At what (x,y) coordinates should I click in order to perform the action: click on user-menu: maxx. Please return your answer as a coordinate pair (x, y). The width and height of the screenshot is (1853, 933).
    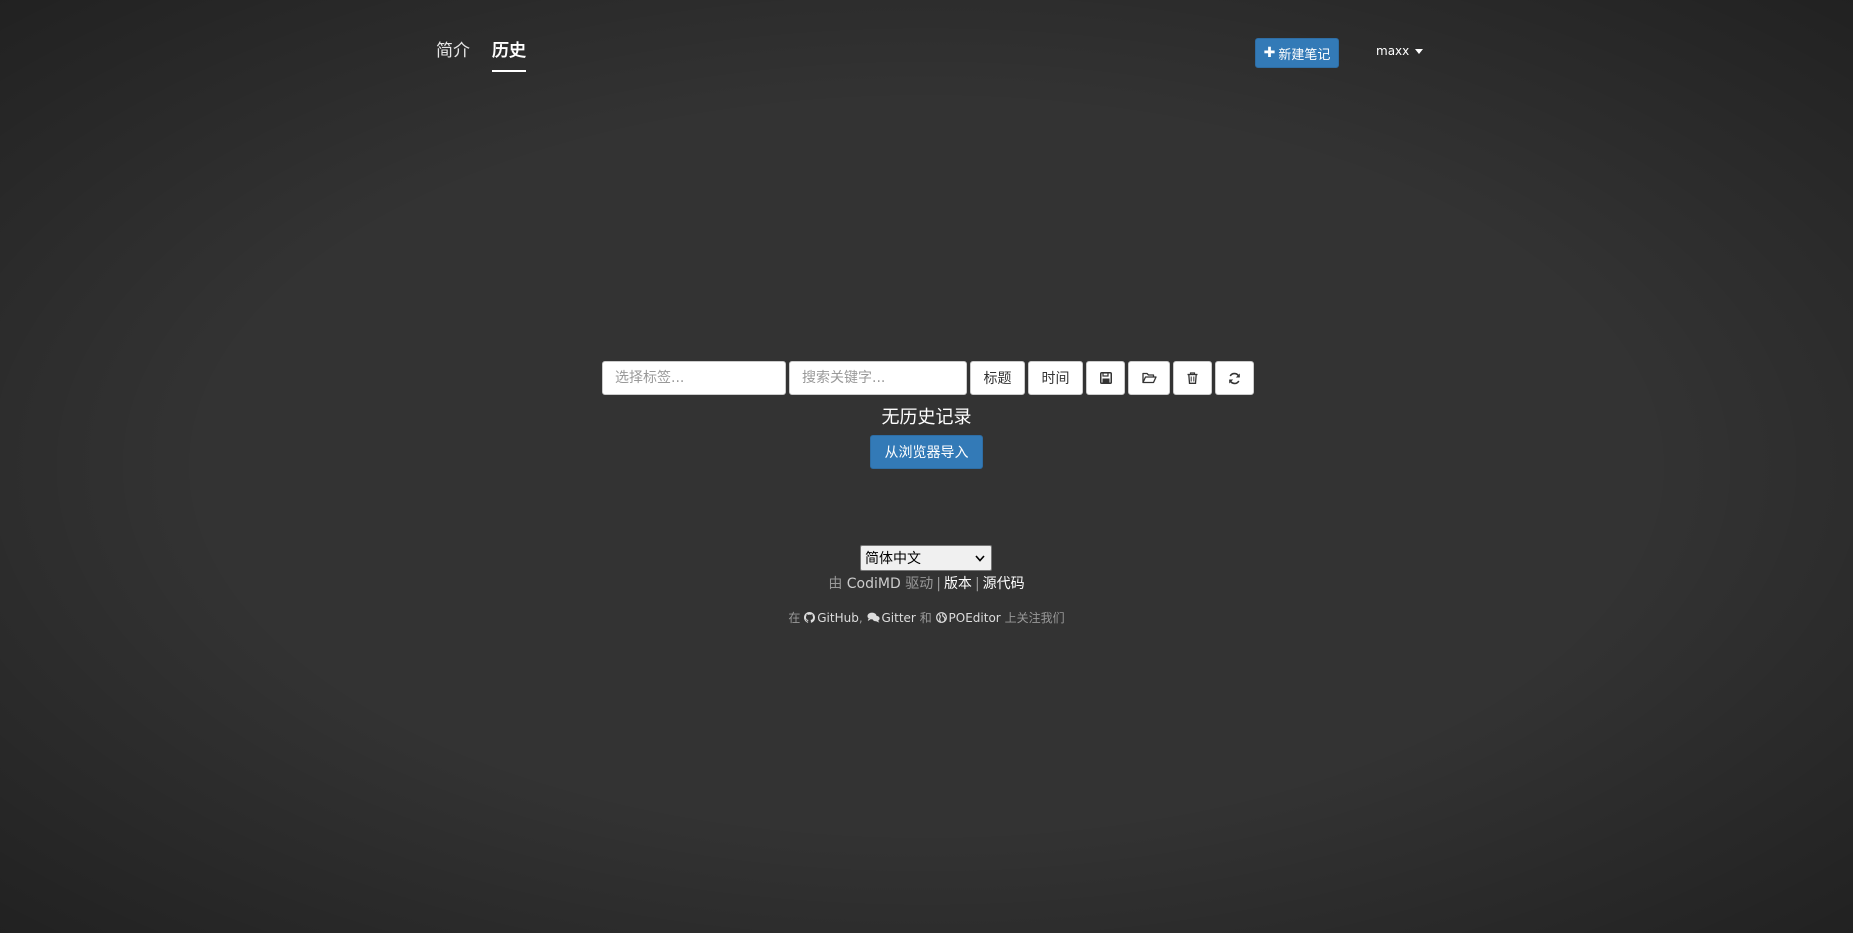
    Looking at the image, I should click on (1400, 51).